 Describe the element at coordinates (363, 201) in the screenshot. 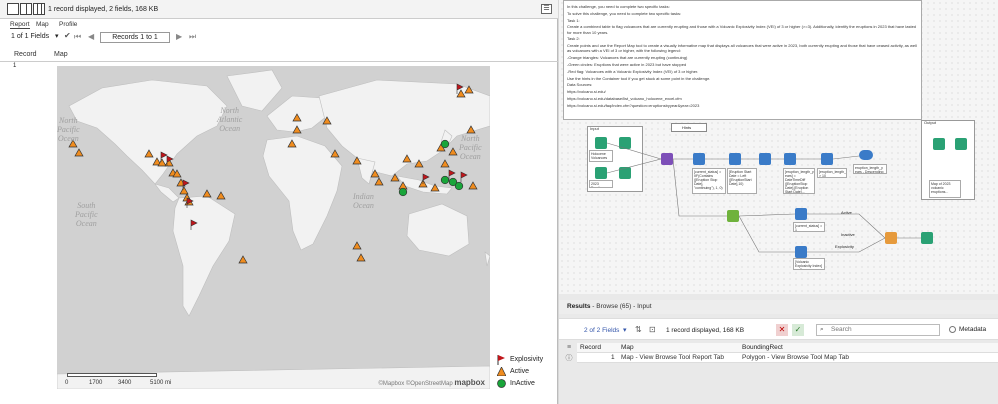

I see `label-indian-ocean: Indian Ocean` at that location.